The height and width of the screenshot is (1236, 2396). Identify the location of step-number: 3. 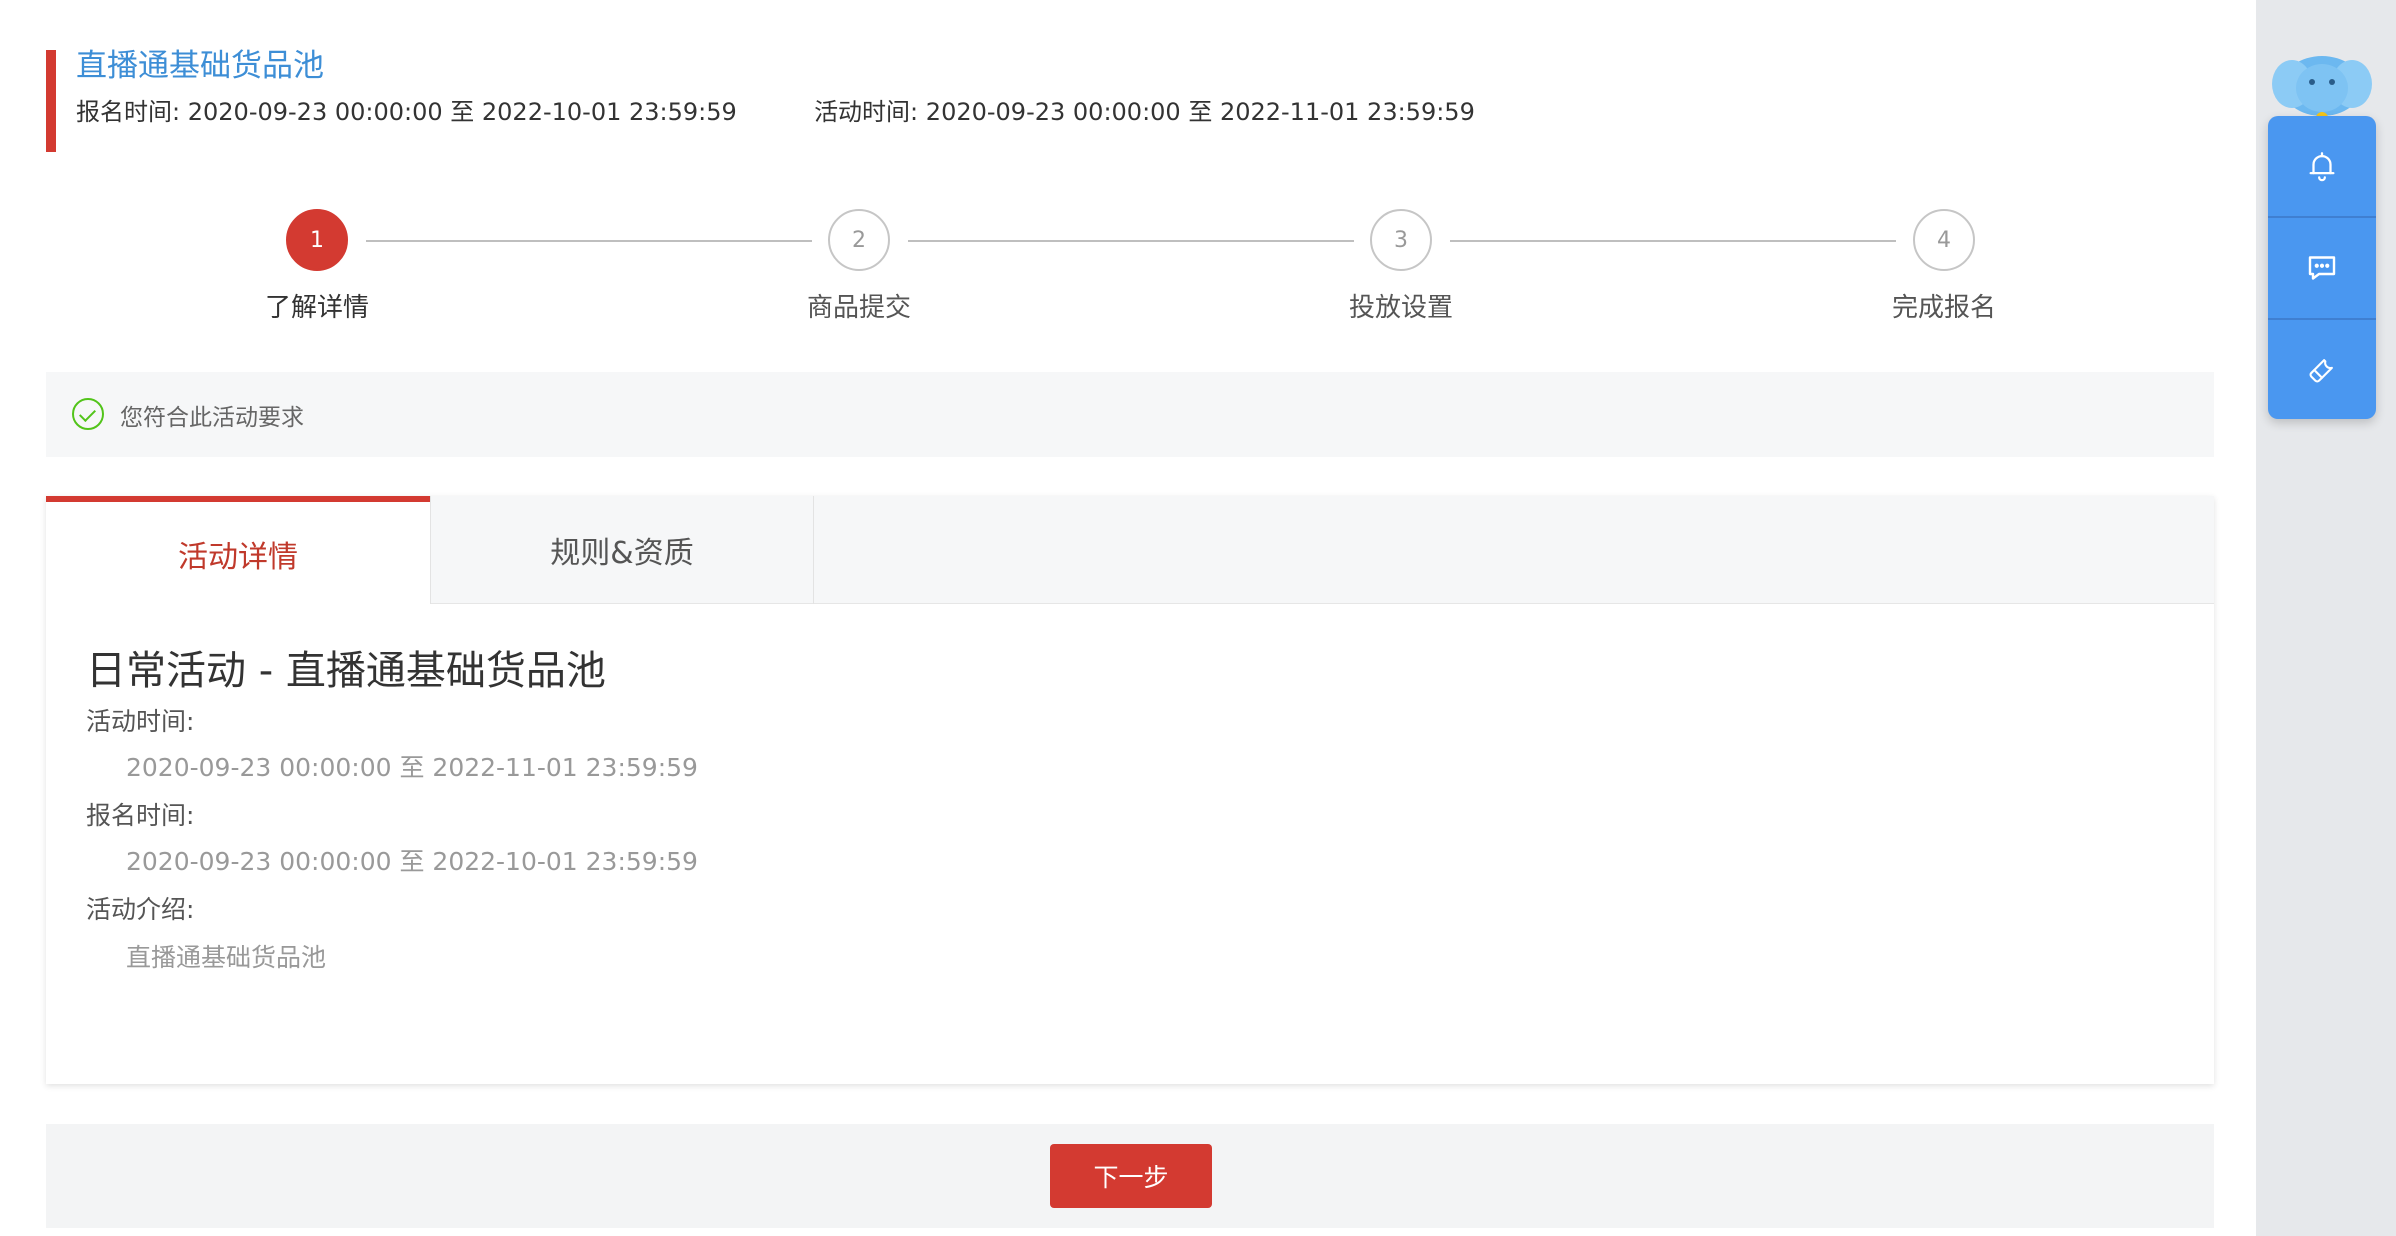
(1401, 240).